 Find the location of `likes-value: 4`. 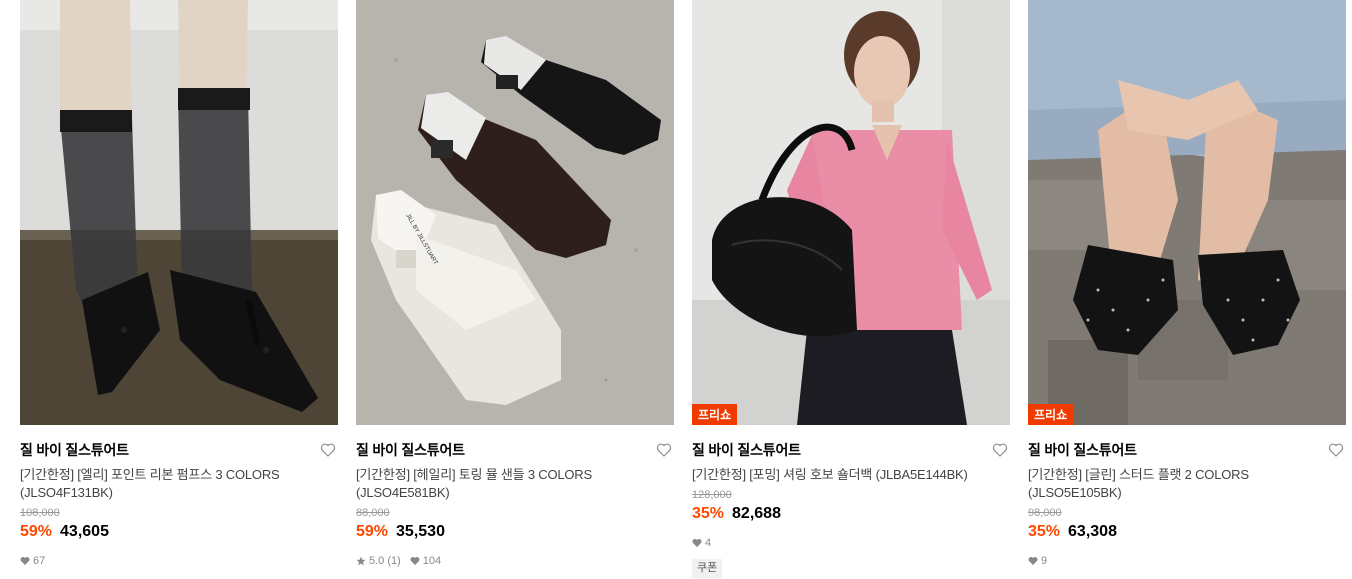

likes-value: 4 is located at coordinates (708, 543).